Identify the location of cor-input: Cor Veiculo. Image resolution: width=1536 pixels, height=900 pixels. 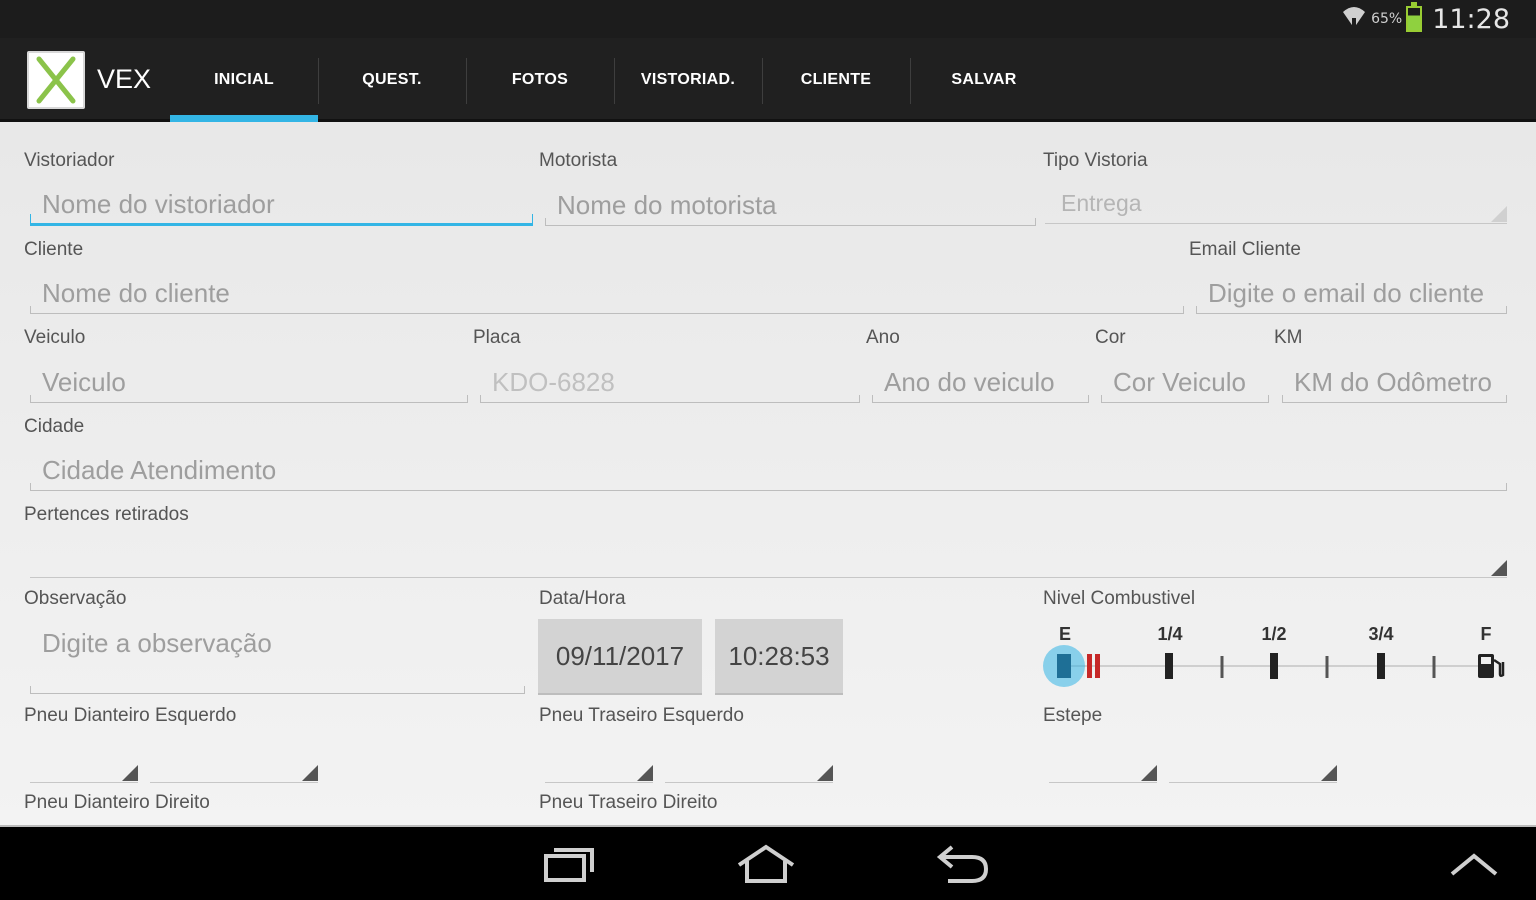
(1185, 383).